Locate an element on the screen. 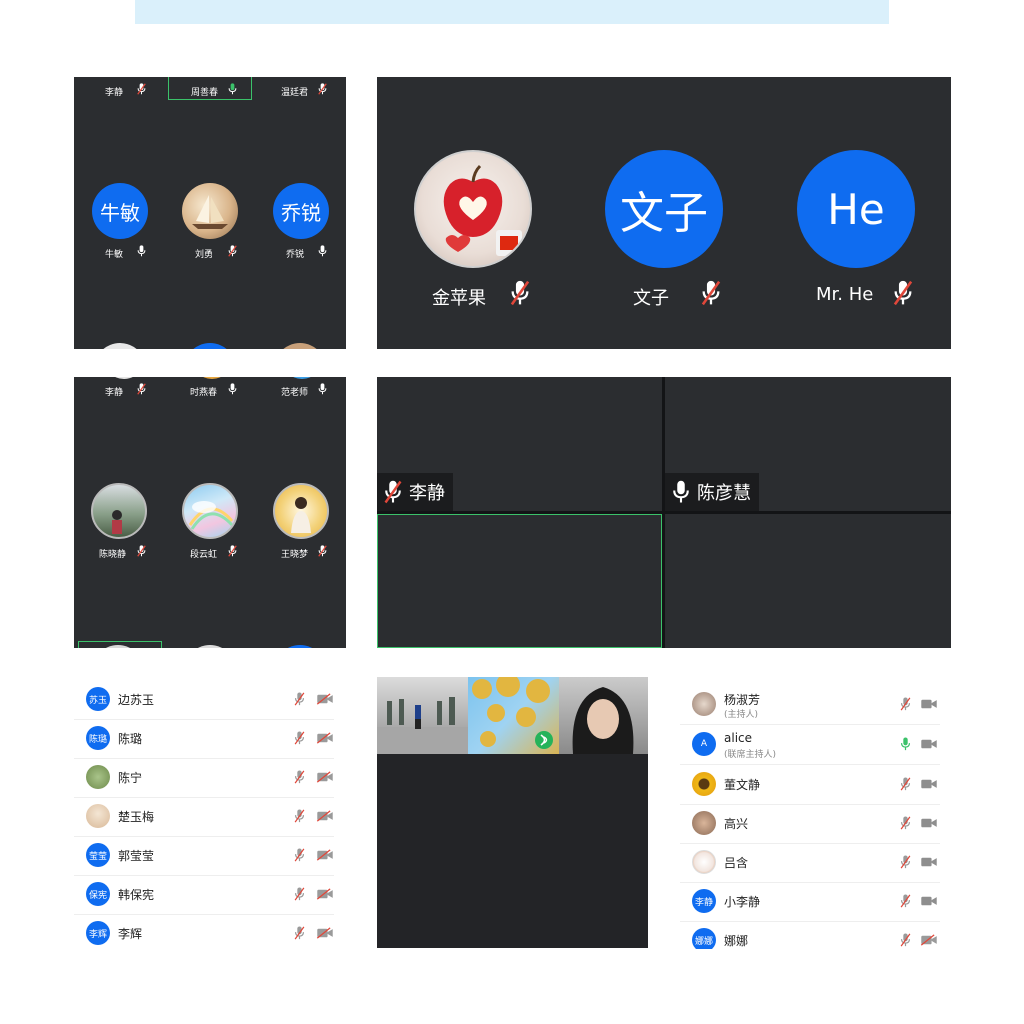 The image size is (1024, 1024). sailboat-image-icon is located at coordinates (210, 212).